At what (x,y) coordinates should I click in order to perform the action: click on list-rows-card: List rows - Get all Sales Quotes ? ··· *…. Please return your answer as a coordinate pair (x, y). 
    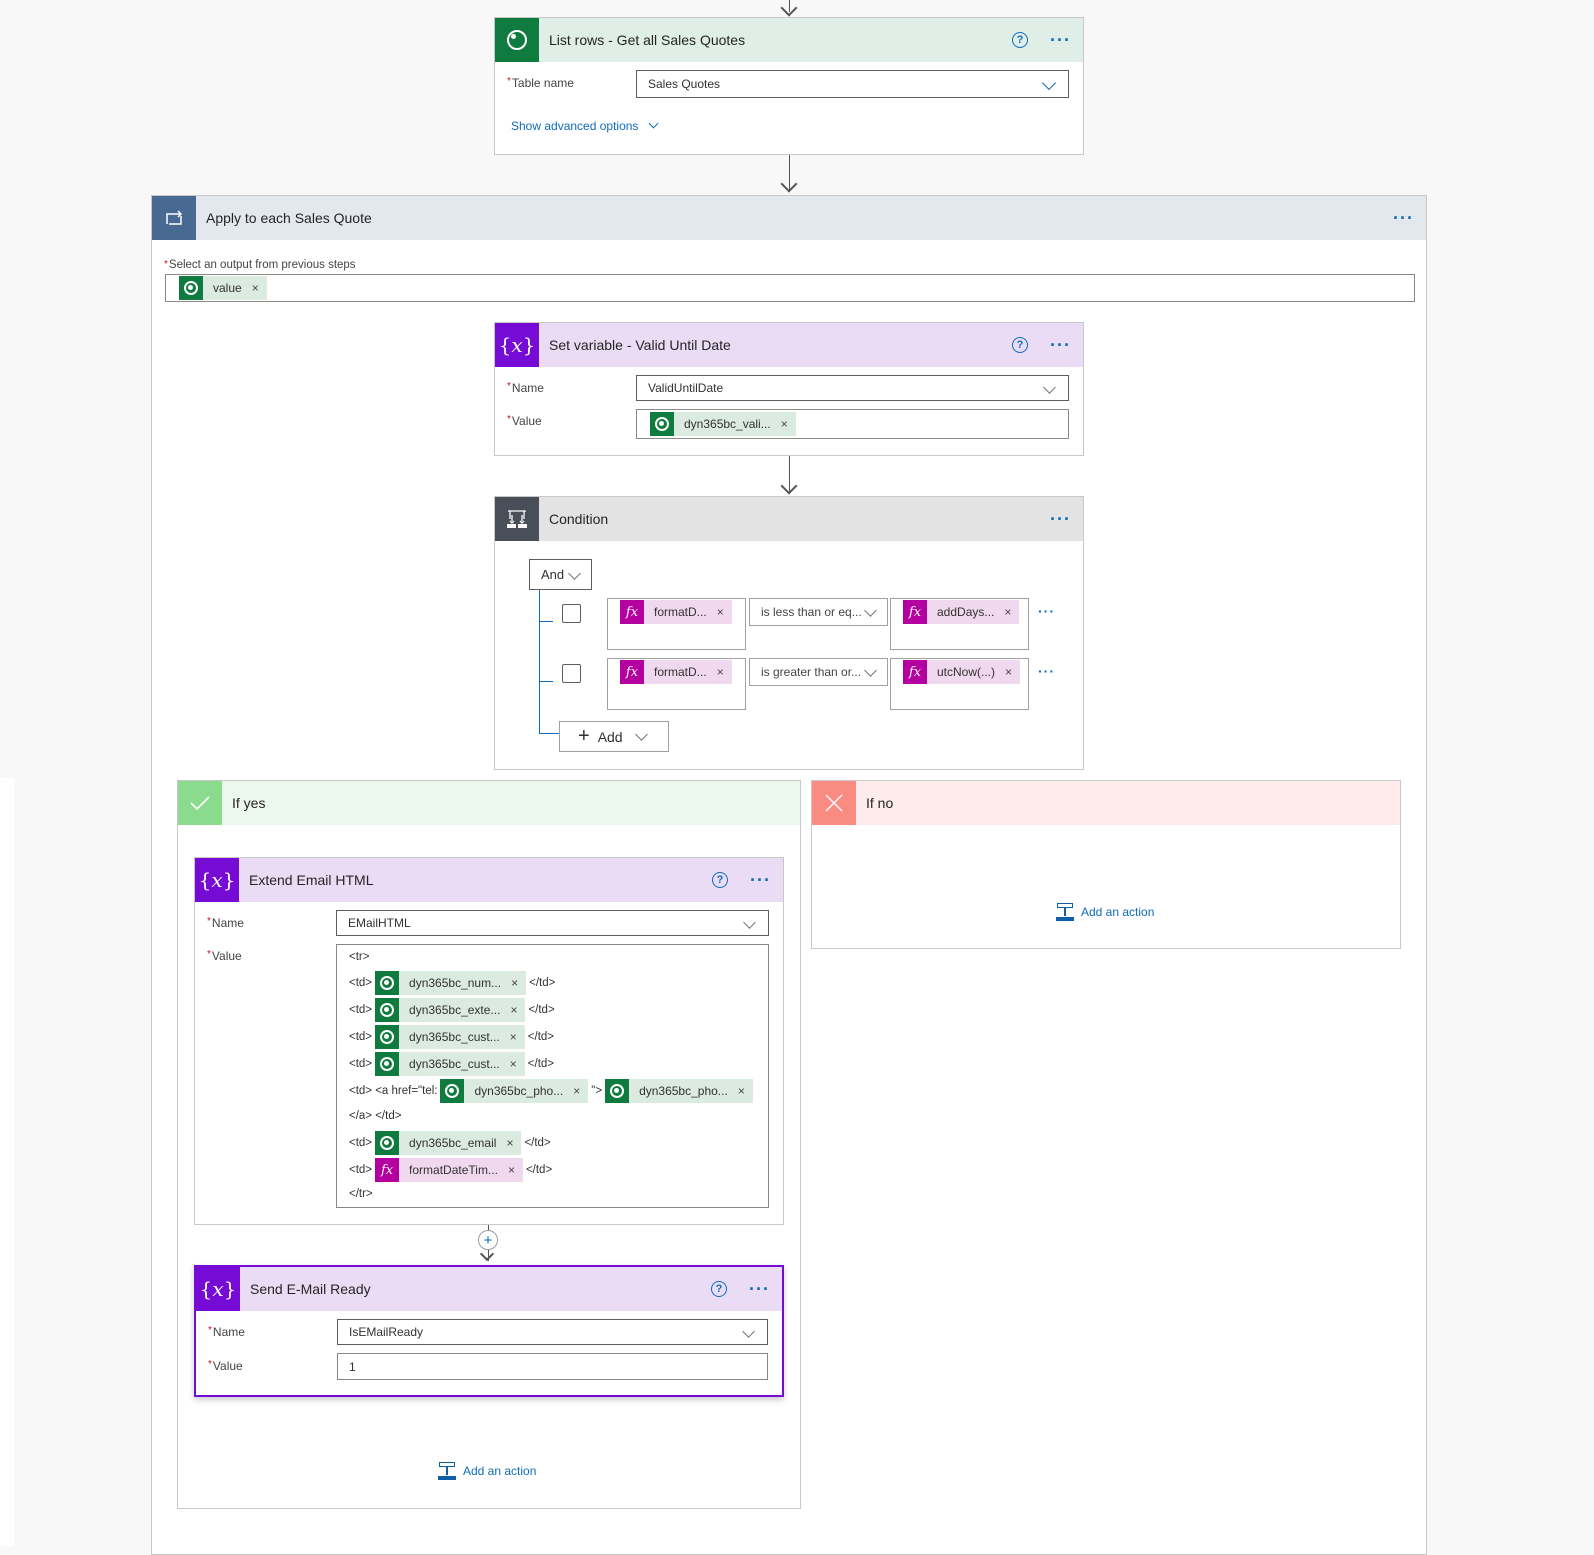
    Looking at the image, I should click on (789, 86).